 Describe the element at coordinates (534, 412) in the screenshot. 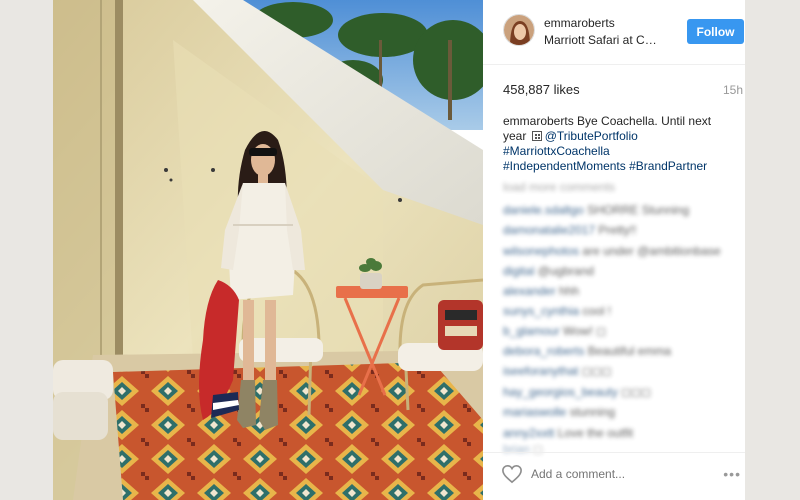

I see `comment-username: mariaswolle` at that location.